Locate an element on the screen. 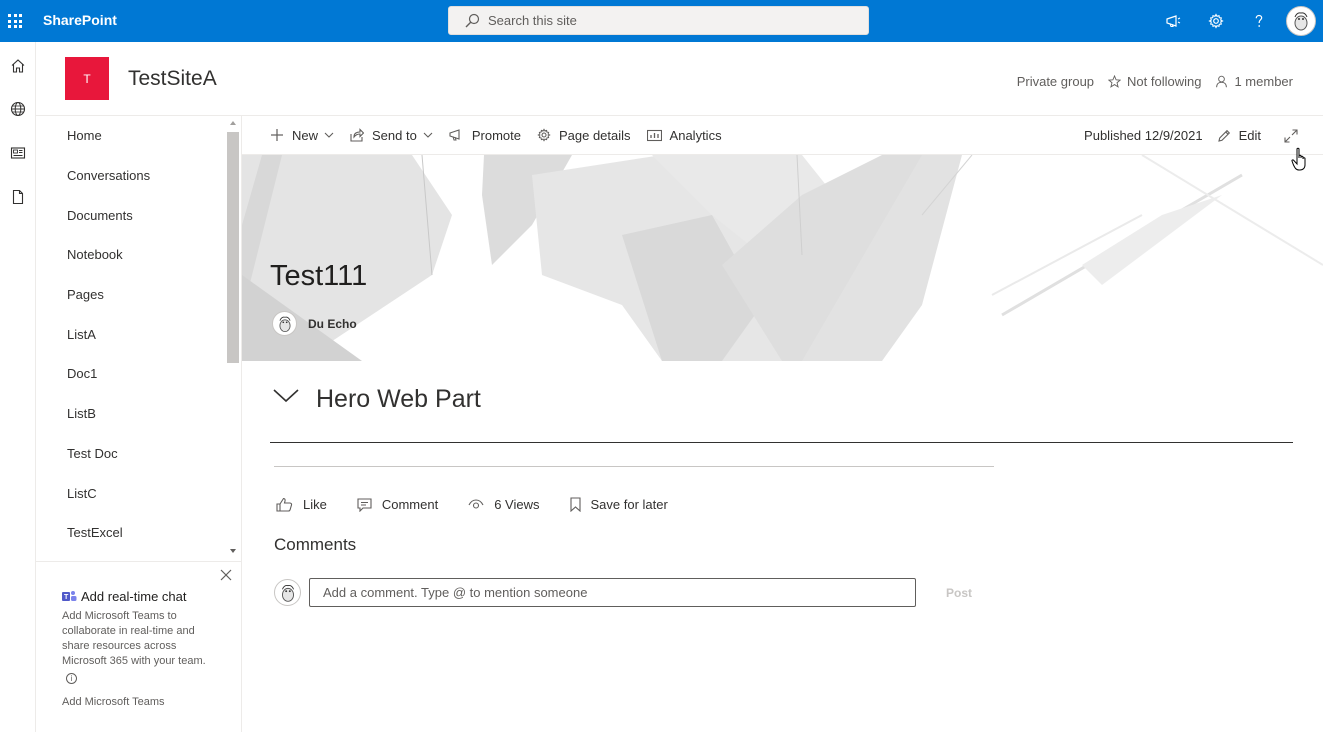 The width and height of the screenshot is (1323, 732). bookmark-icon is located at coordinates (575, 504).